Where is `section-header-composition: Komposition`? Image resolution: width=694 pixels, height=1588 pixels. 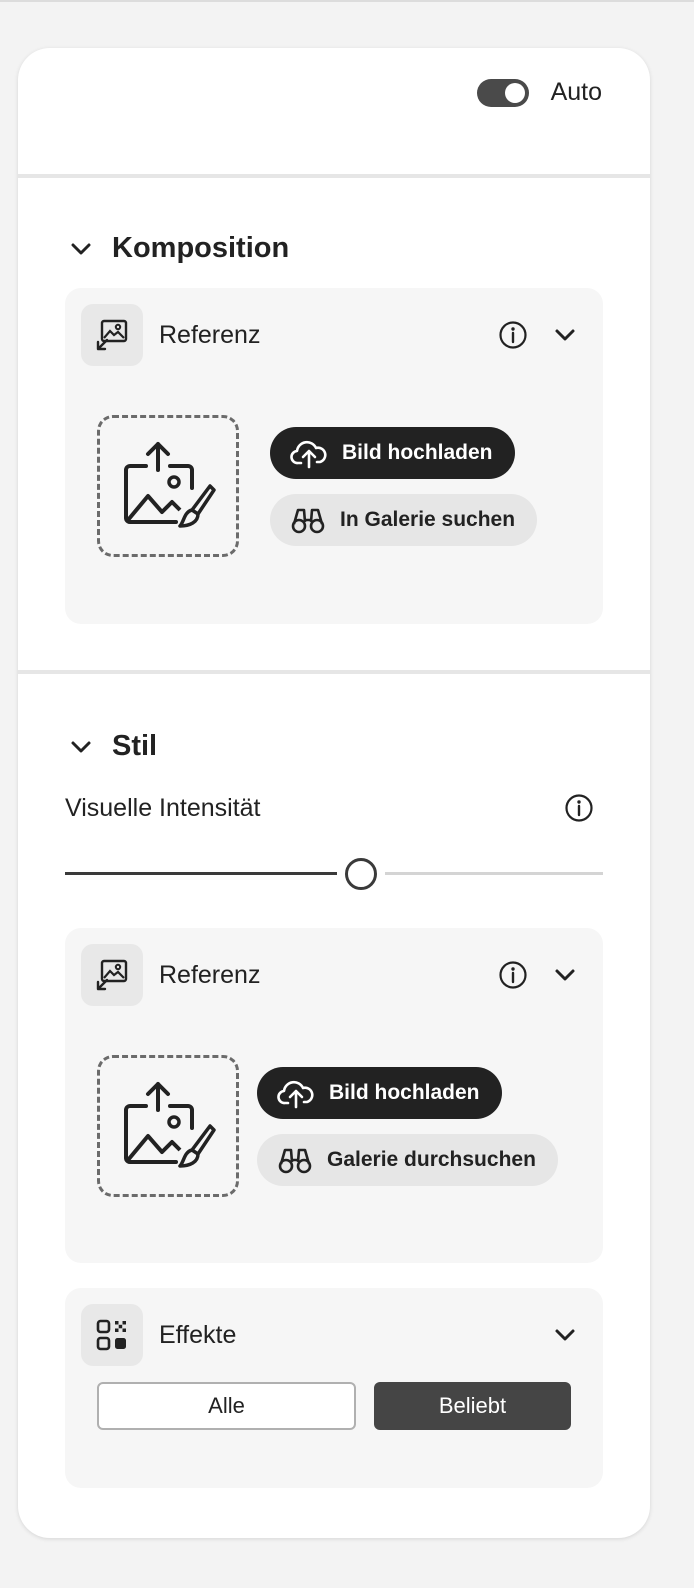
section-header-composition: Komposition is located at coordinates (178, 248).